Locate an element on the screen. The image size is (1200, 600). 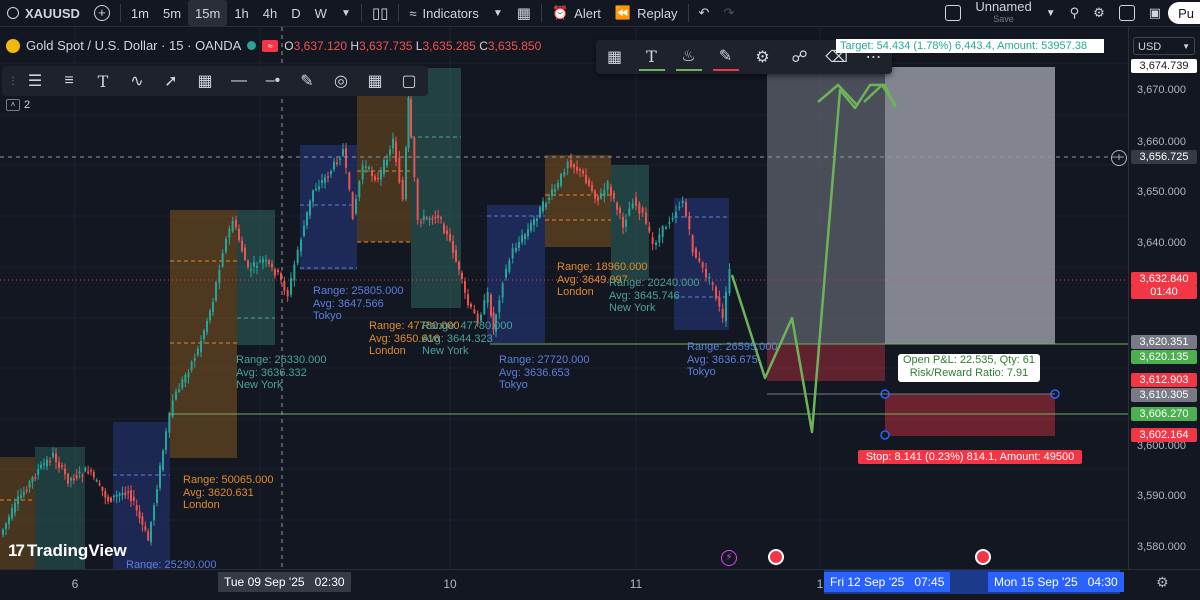
tool-rectangle: ▢ is located at coordinates (409, 81).